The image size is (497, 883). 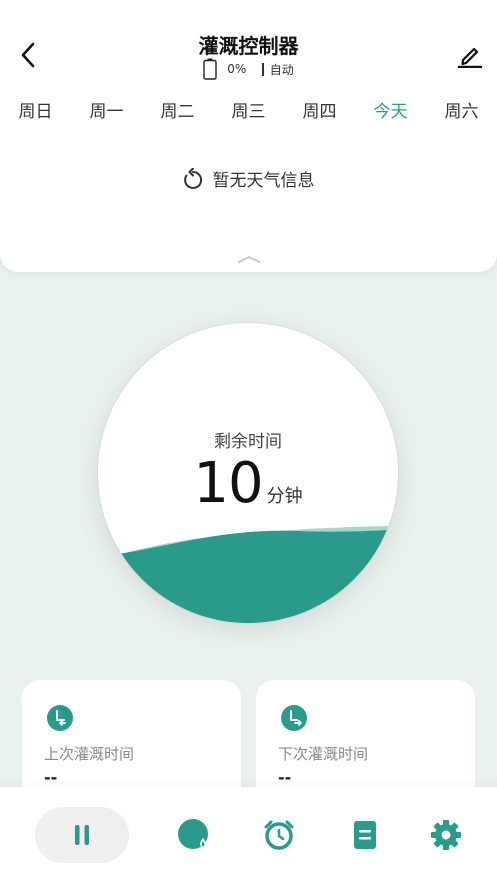 I want to click on settings-button, so click(x=446, y=835).